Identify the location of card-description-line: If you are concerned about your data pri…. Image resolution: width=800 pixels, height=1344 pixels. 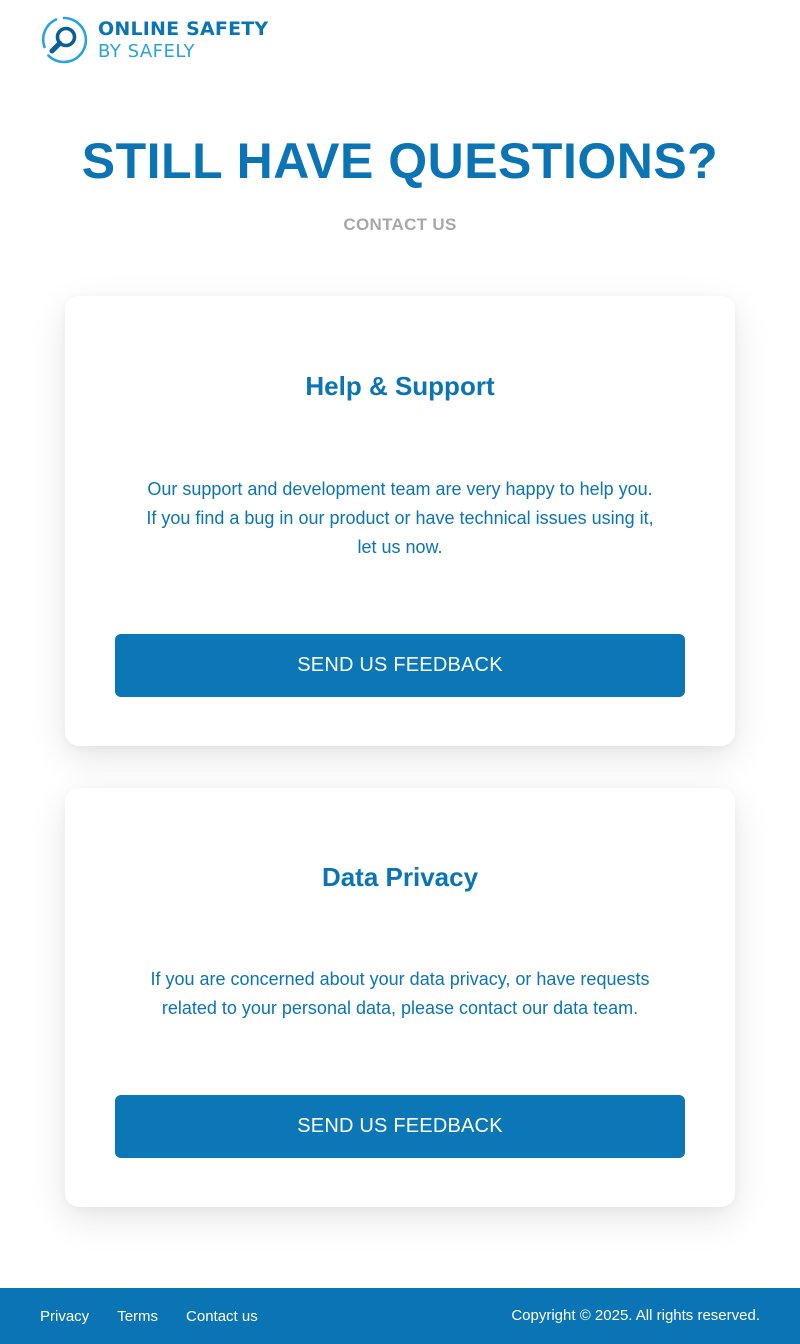
(400, 979).